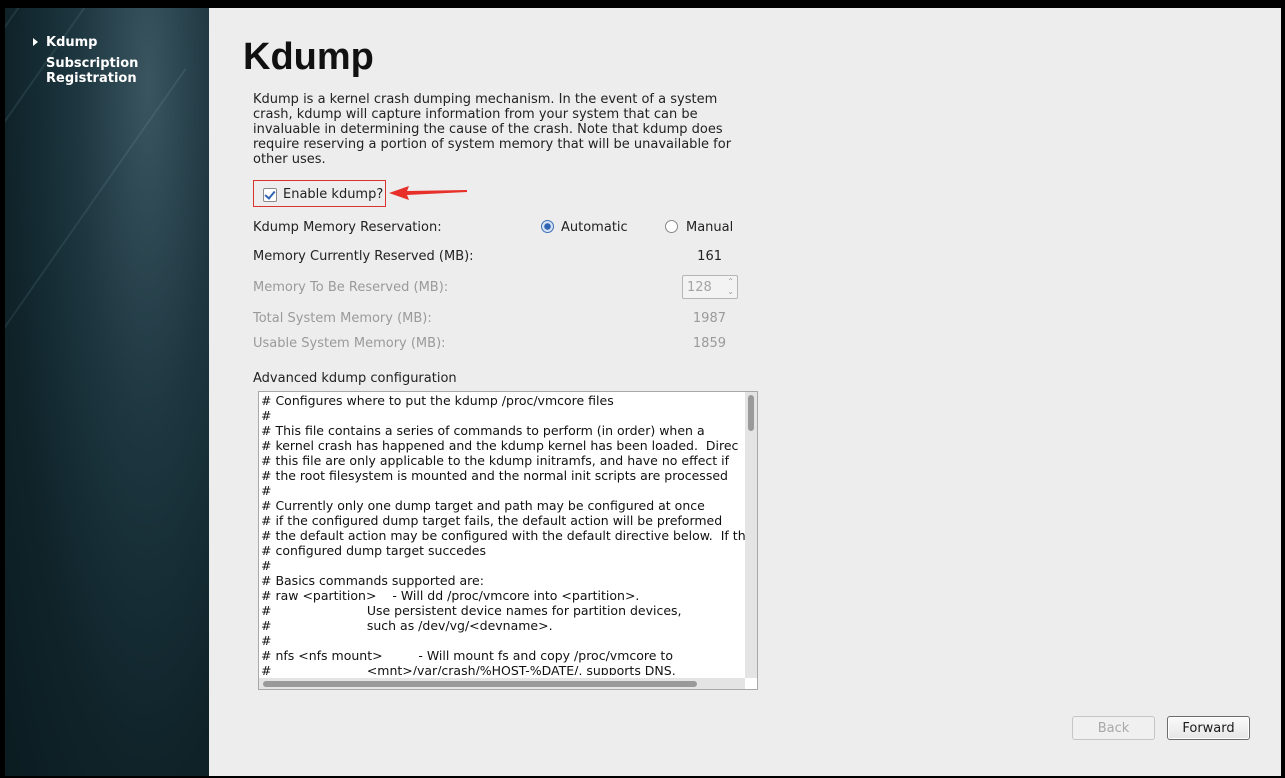  What do you see at coordinates (709, 227) in the screenshot?
I see `manual-label: Manual` at bounding box center [709, 227].